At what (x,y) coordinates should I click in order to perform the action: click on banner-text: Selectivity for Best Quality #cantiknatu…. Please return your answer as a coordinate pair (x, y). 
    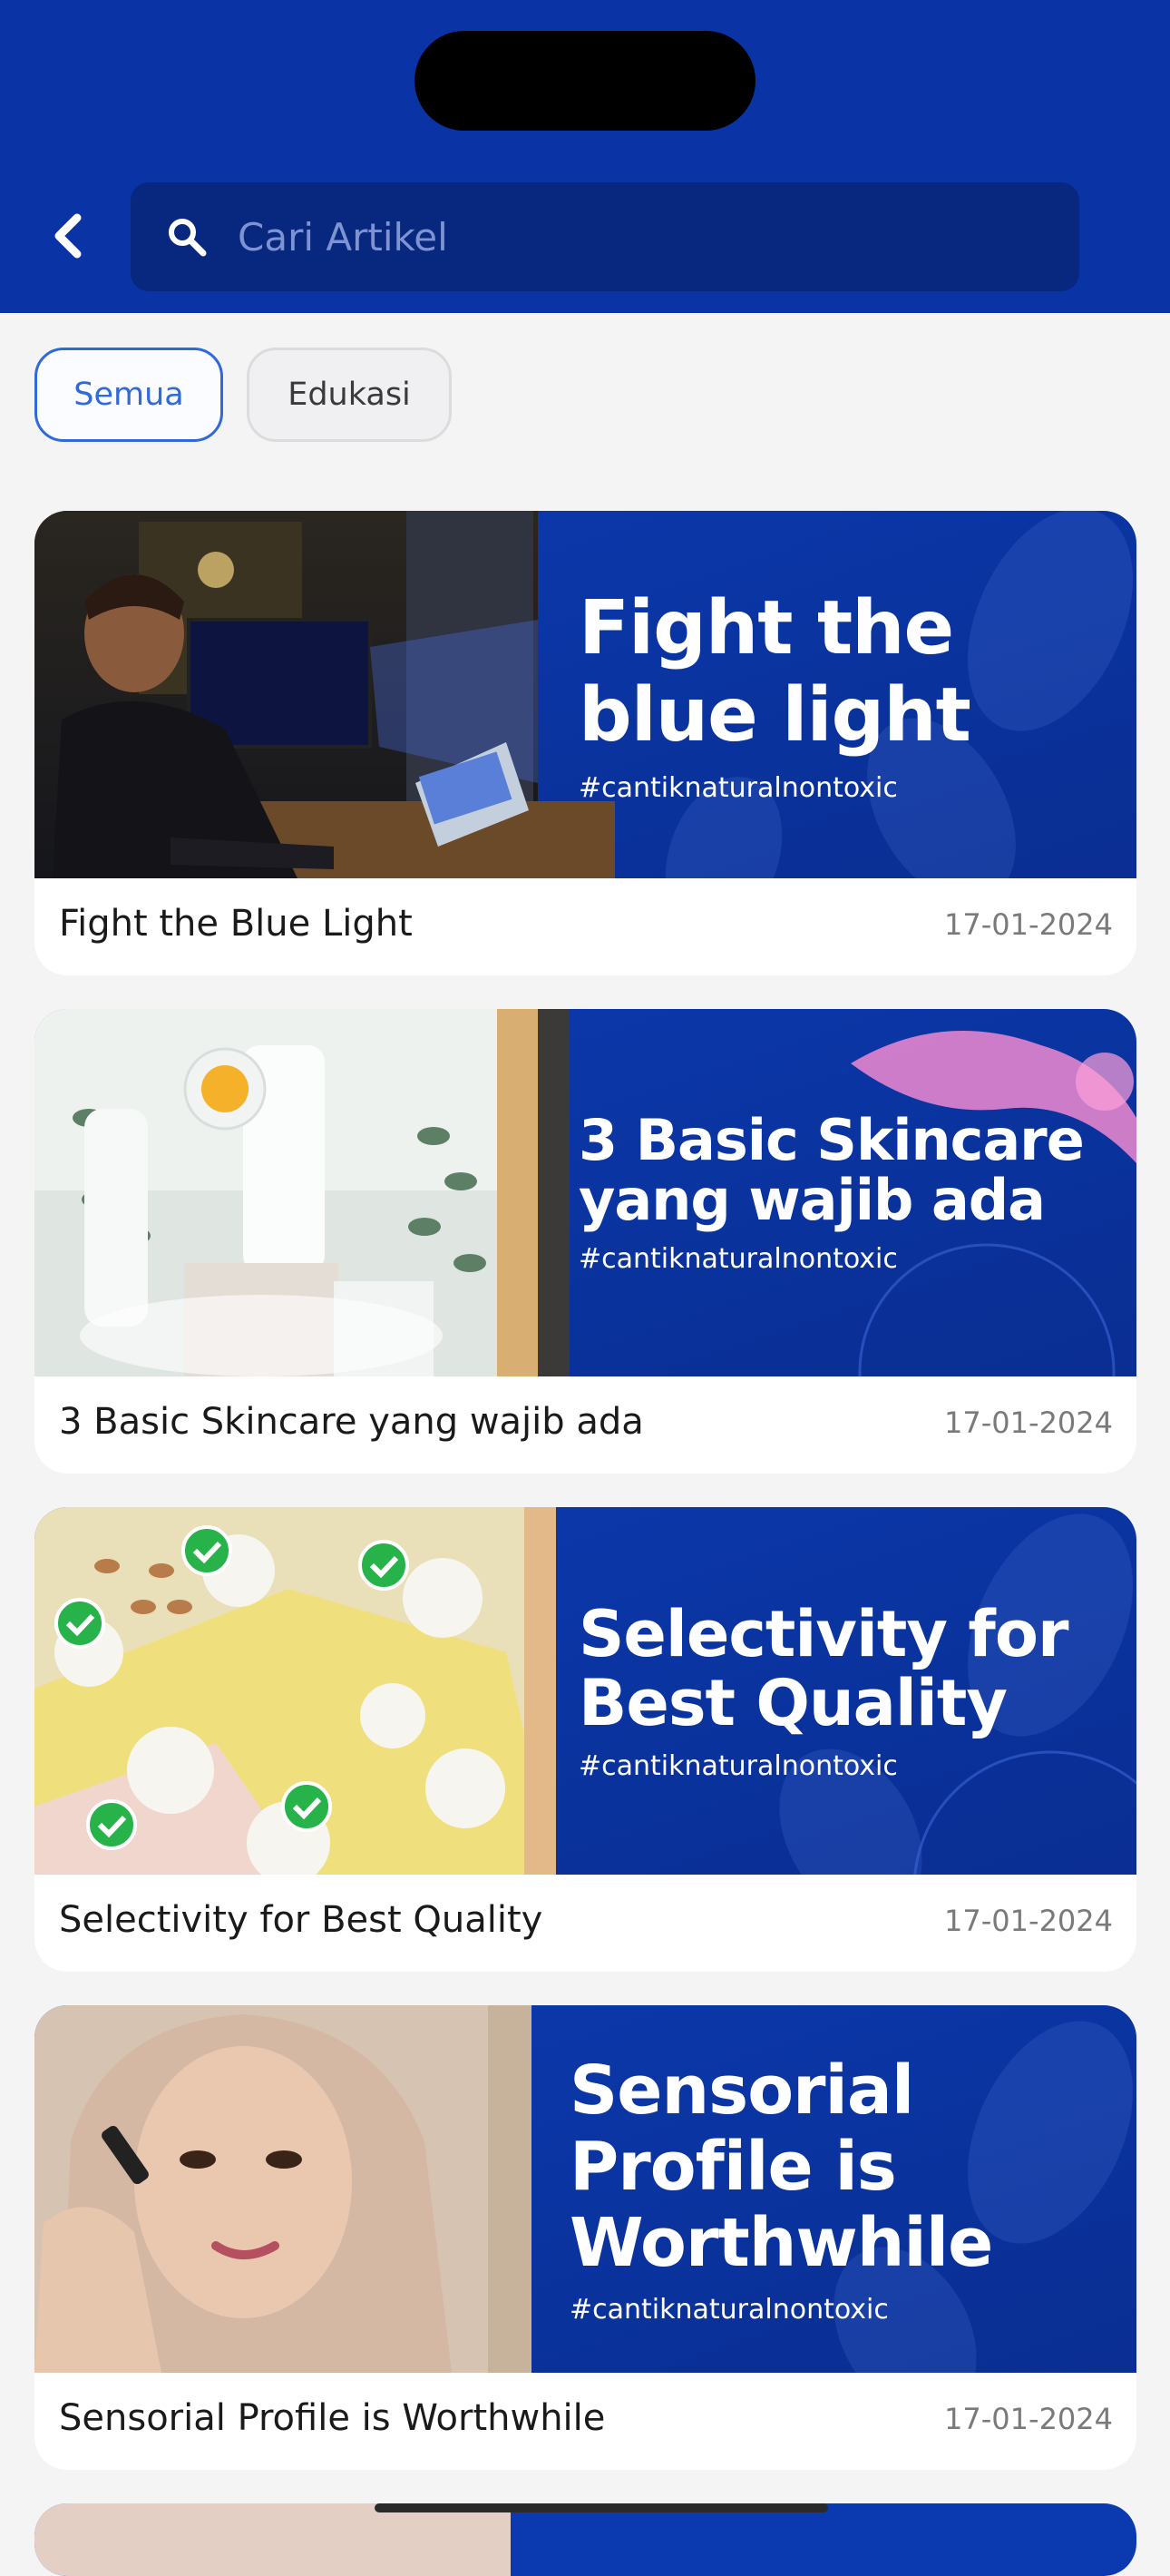
    Looking at the image, I should click on (823, 1691).